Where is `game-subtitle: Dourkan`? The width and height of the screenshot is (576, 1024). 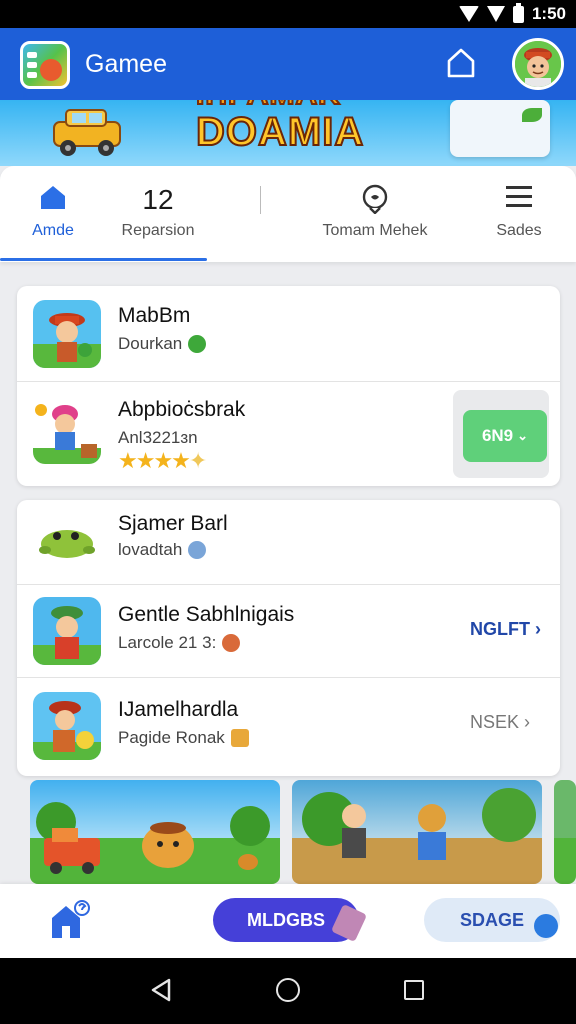 game-subtitle: Dourkan is located at coordinates (162, 344).